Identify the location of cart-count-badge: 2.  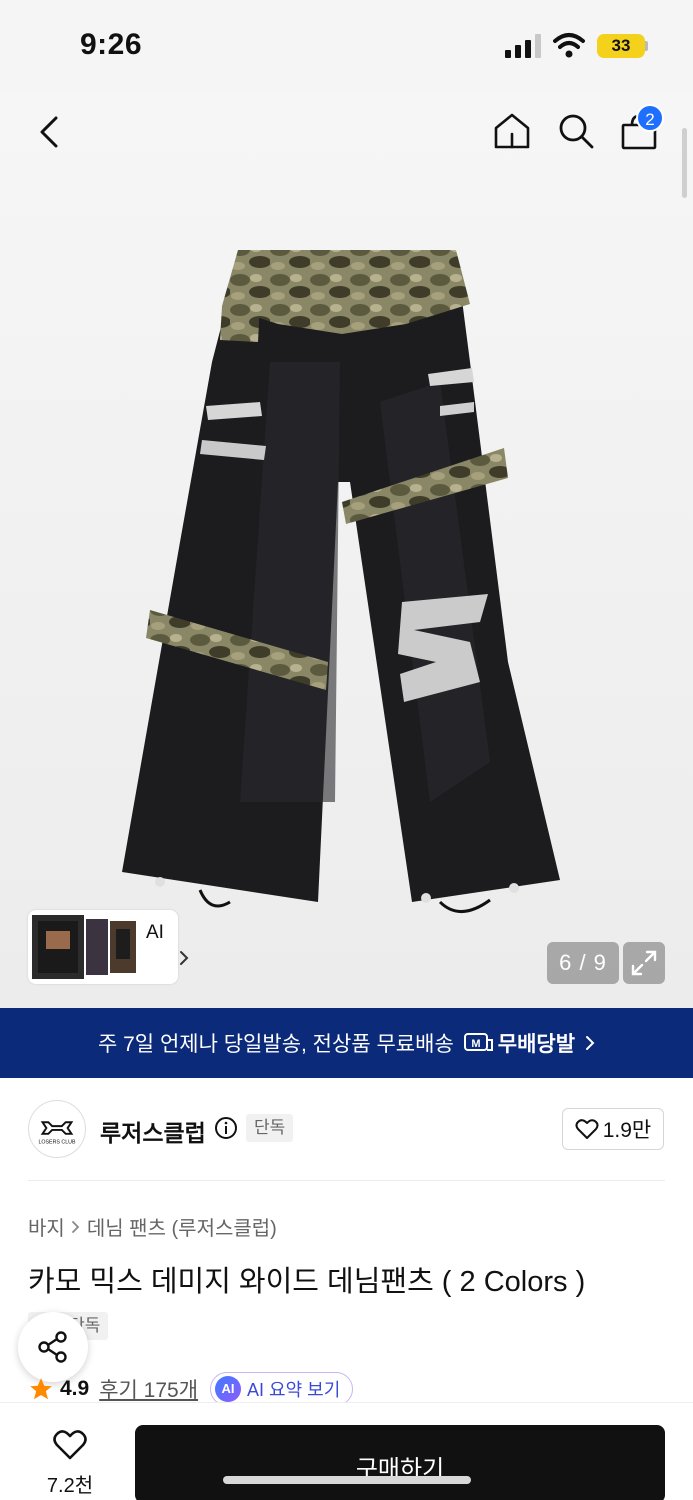
(650, 118).